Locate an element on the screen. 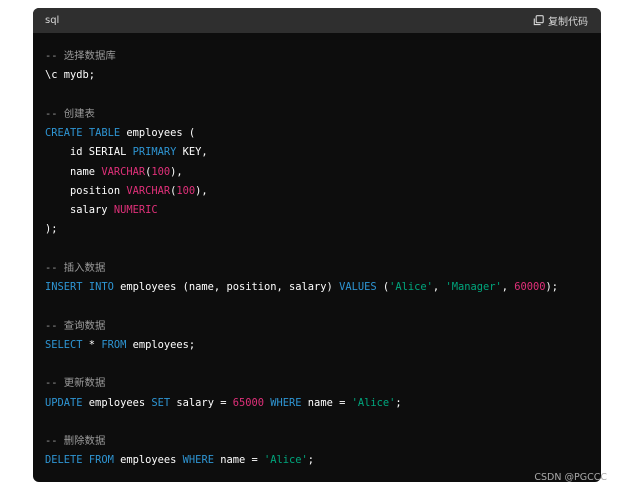 The width and height of the screenshot is (622, 492). code-token-keyword: INSERT is located at coordinates (64, 287).